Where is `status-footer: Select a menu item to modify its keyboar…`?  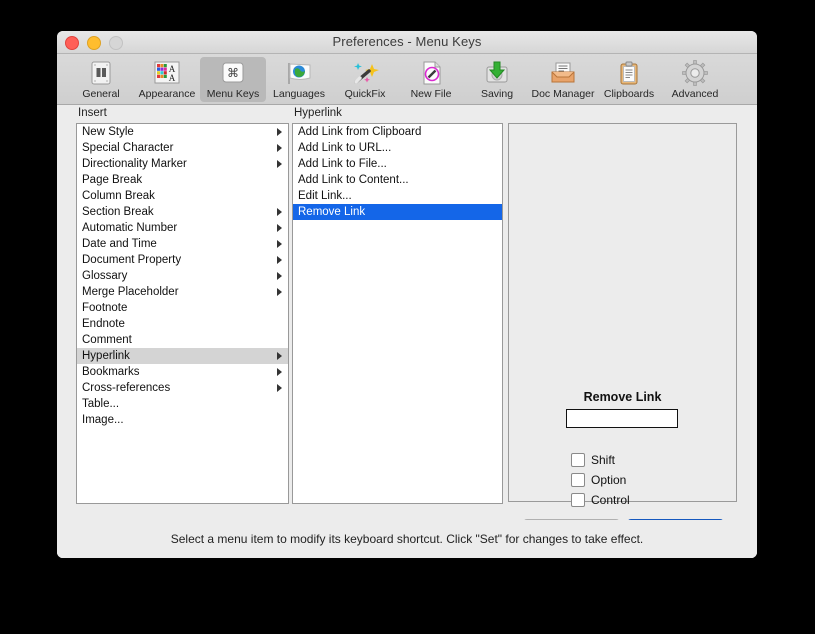
status-footer: Select a menu item to modify its keyboar… is located at coordinates (407, 539).